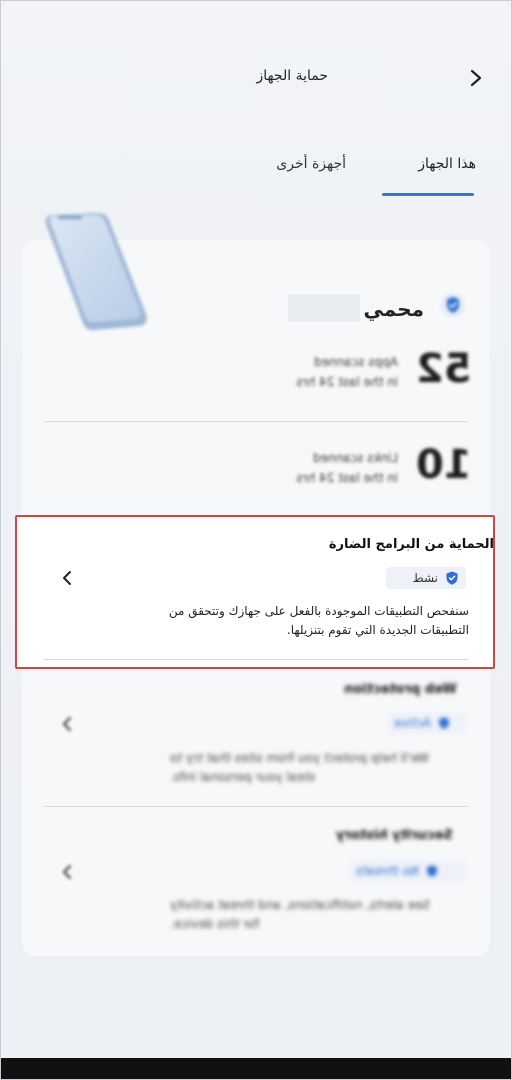 Image resolution: width=512 pixels, height=1080 pixels. What do you see at coordinates (256, 659) in the screenshot?
I see `malware-divider` at bounding box center [256, 659].